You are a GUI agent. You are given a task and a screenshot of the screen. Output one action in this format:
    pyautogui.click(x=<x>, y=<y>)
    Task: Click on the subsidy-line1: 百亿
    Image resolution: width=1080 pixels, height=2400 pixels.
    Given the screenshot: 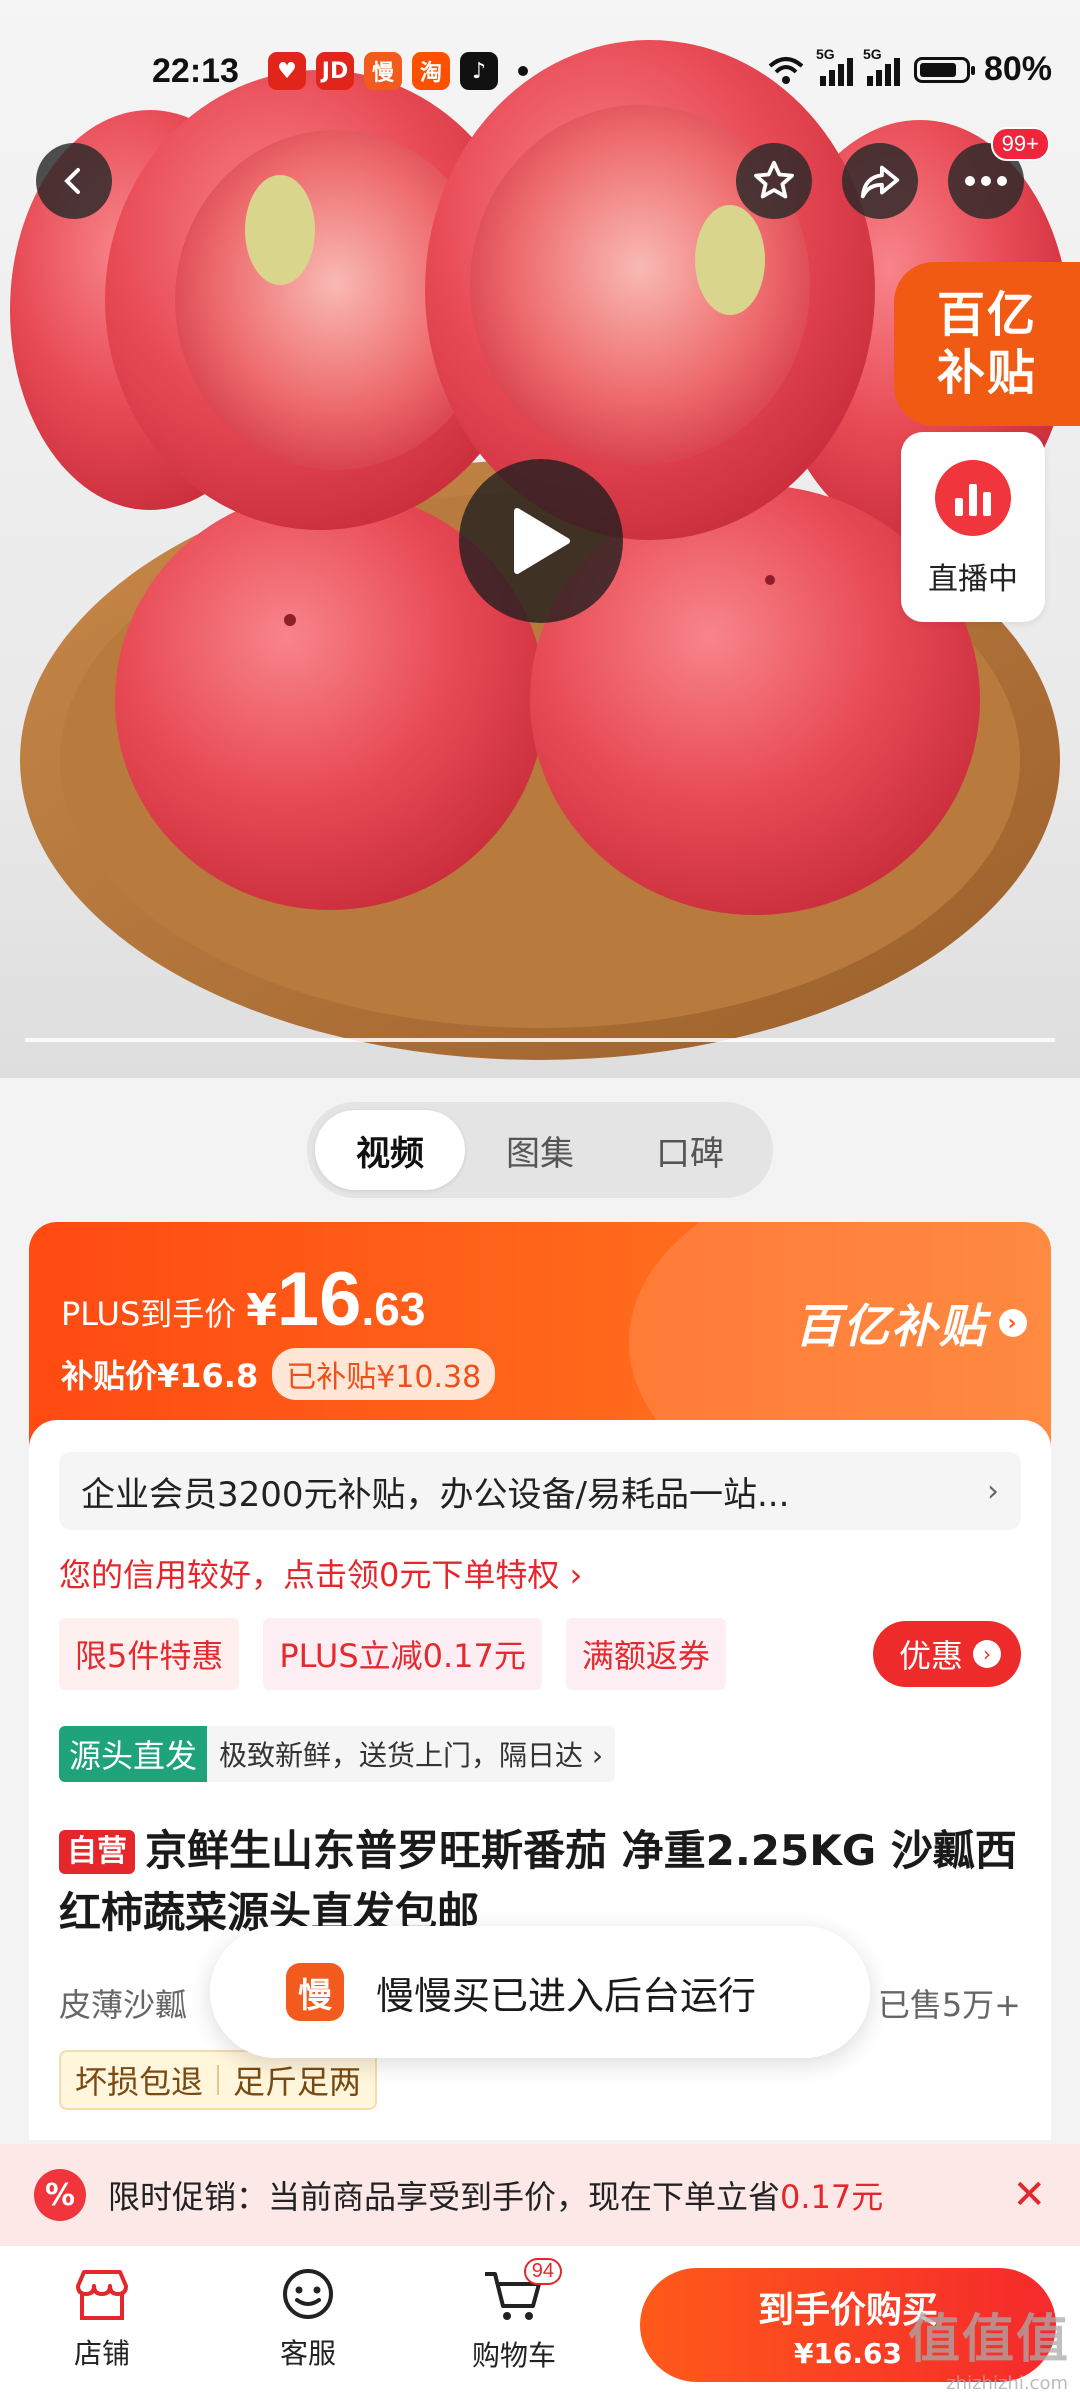 What is the action you would take?
    pyautogui.click(x=986, y=315)
    